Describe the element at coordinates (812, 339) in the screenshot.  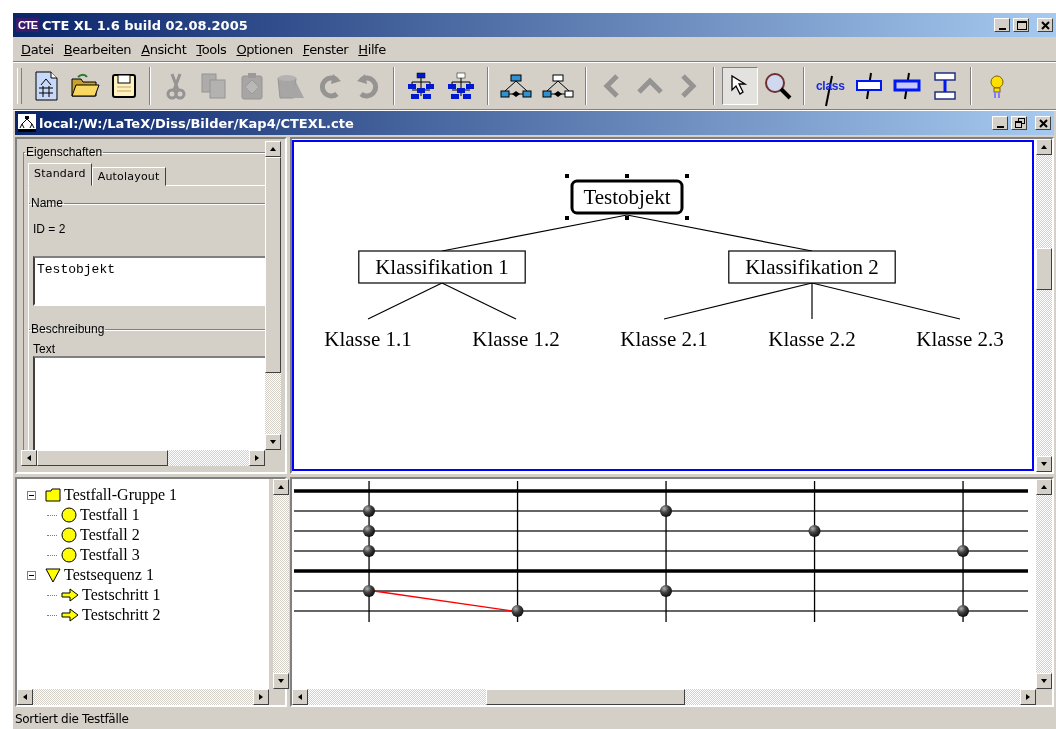
I see `class-node: Klasse 2.2` at that location.